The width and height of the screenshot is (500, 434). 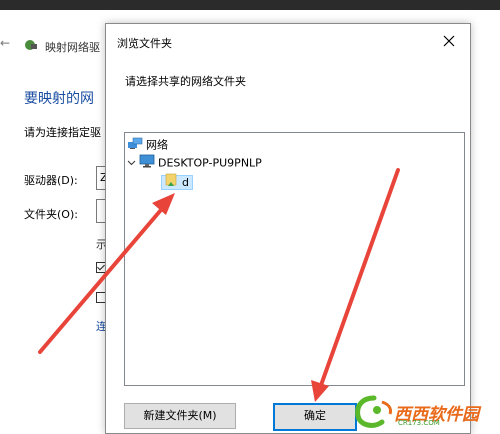 What do you see at coordinates (31, 44) in the screenshot?
I see `network-drive-icon` at bounding box center [31, 44].